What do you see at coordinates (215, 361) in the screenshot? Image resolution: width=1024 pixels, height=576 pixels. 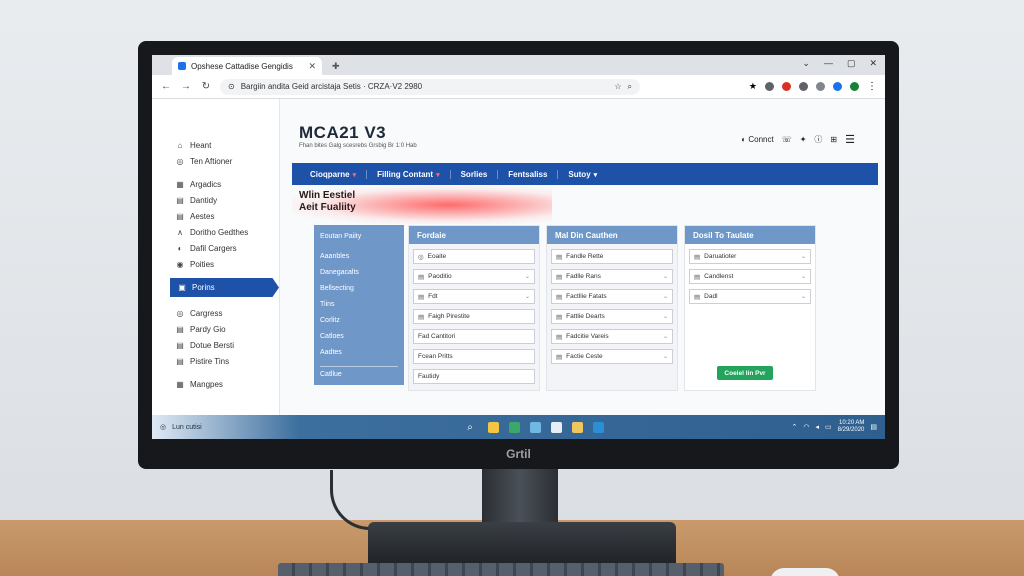 I see `sidebar-item: ▤ Pistire Tins` at bounding box center [215, 361].